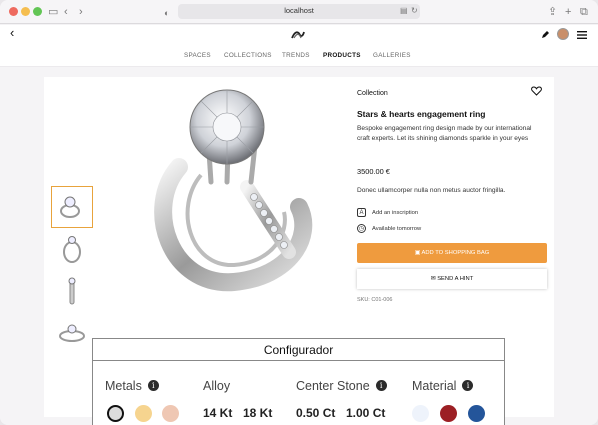 This screenshot has height=425, width=598. What do you see at coordinates (568, 12) in the screenshot?
I see `plus-icon: +` at bounding box center [568, 12].